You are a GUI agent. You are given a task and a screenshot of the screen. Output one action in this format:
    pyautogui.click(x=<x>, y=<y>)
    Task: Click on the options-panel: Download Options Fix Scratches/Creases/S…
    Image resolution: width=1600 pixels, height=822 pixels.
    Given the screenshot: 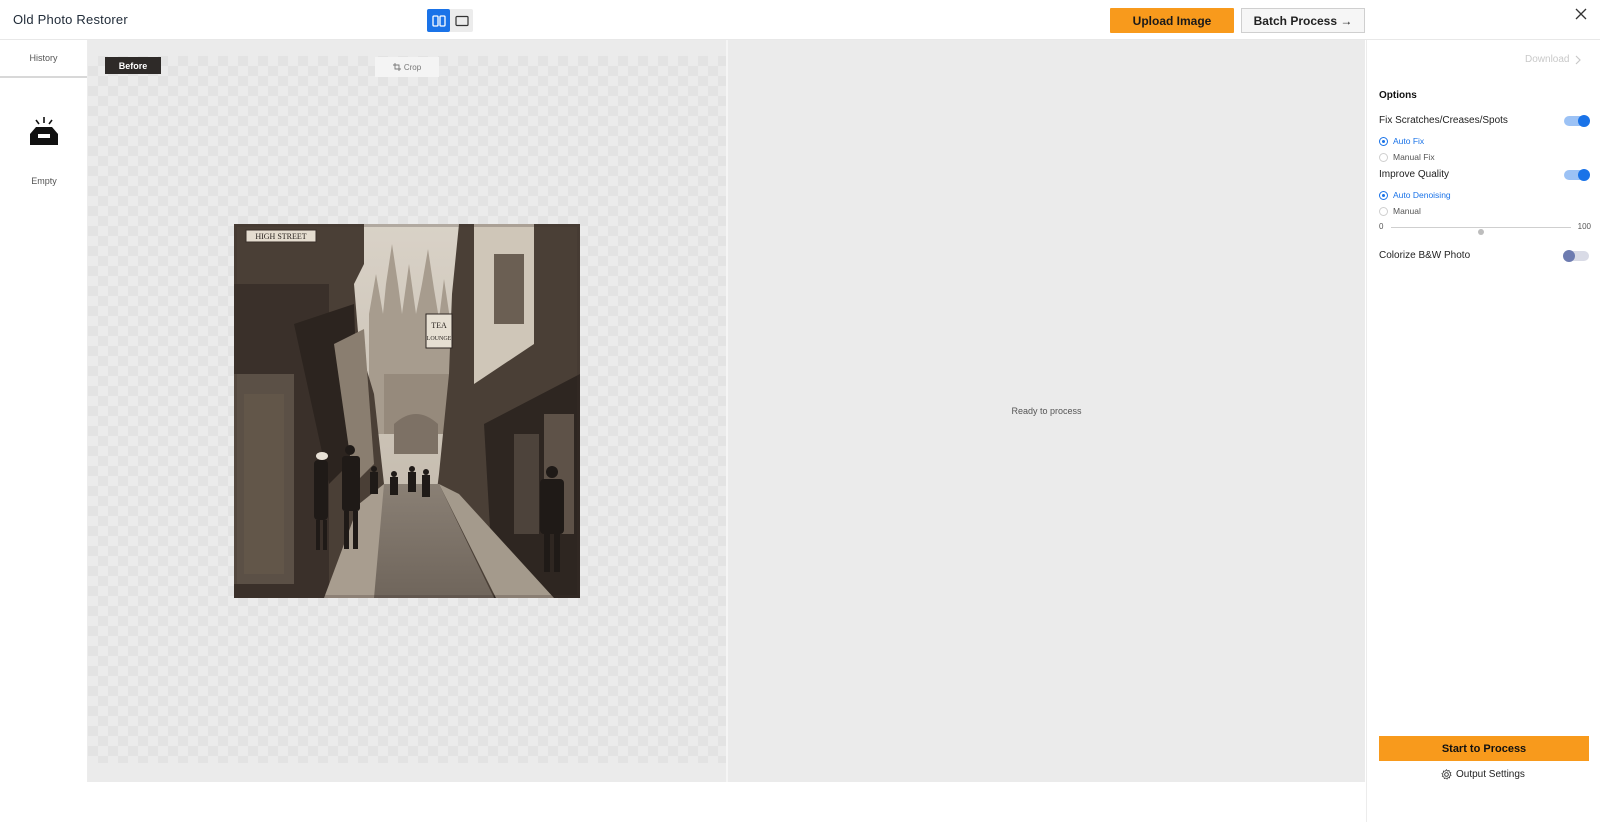 What is the action you would take?
    pyautogui.click(x=1483, y=431)
    